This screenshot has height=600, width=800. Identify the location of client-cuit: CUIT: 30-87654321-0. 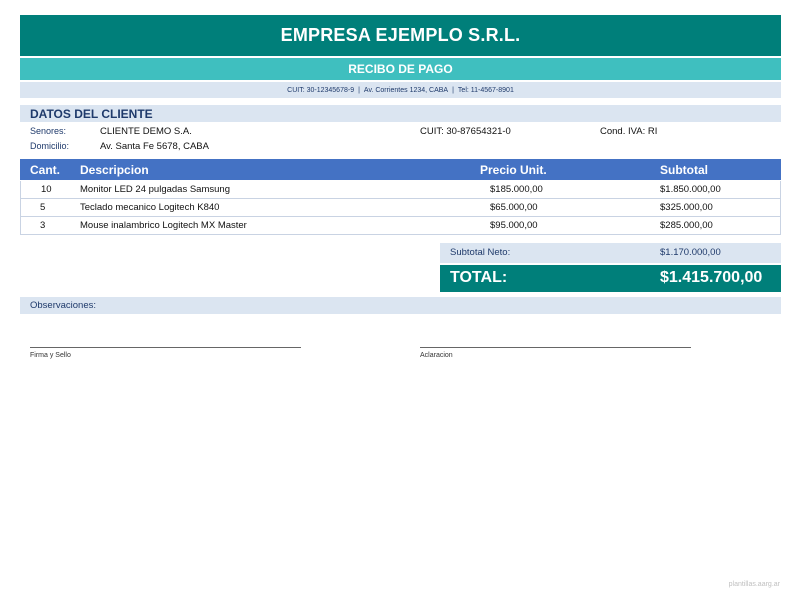
(465, 131).